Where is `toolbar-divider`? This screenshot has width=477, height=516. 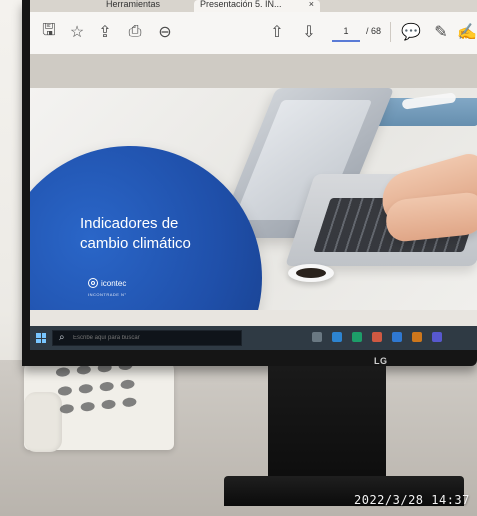 toolbar-divider is located at coordinates (390, 32).